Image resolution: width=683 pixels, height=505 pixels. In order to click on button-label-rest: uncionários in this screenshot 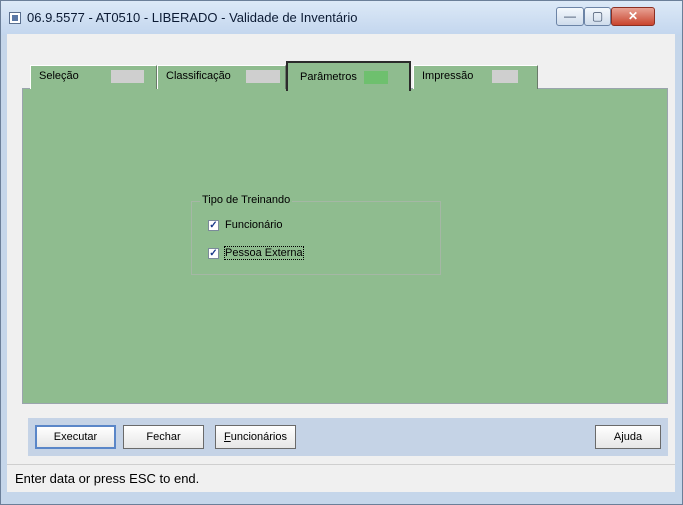, I will do `click(258, 437)`.